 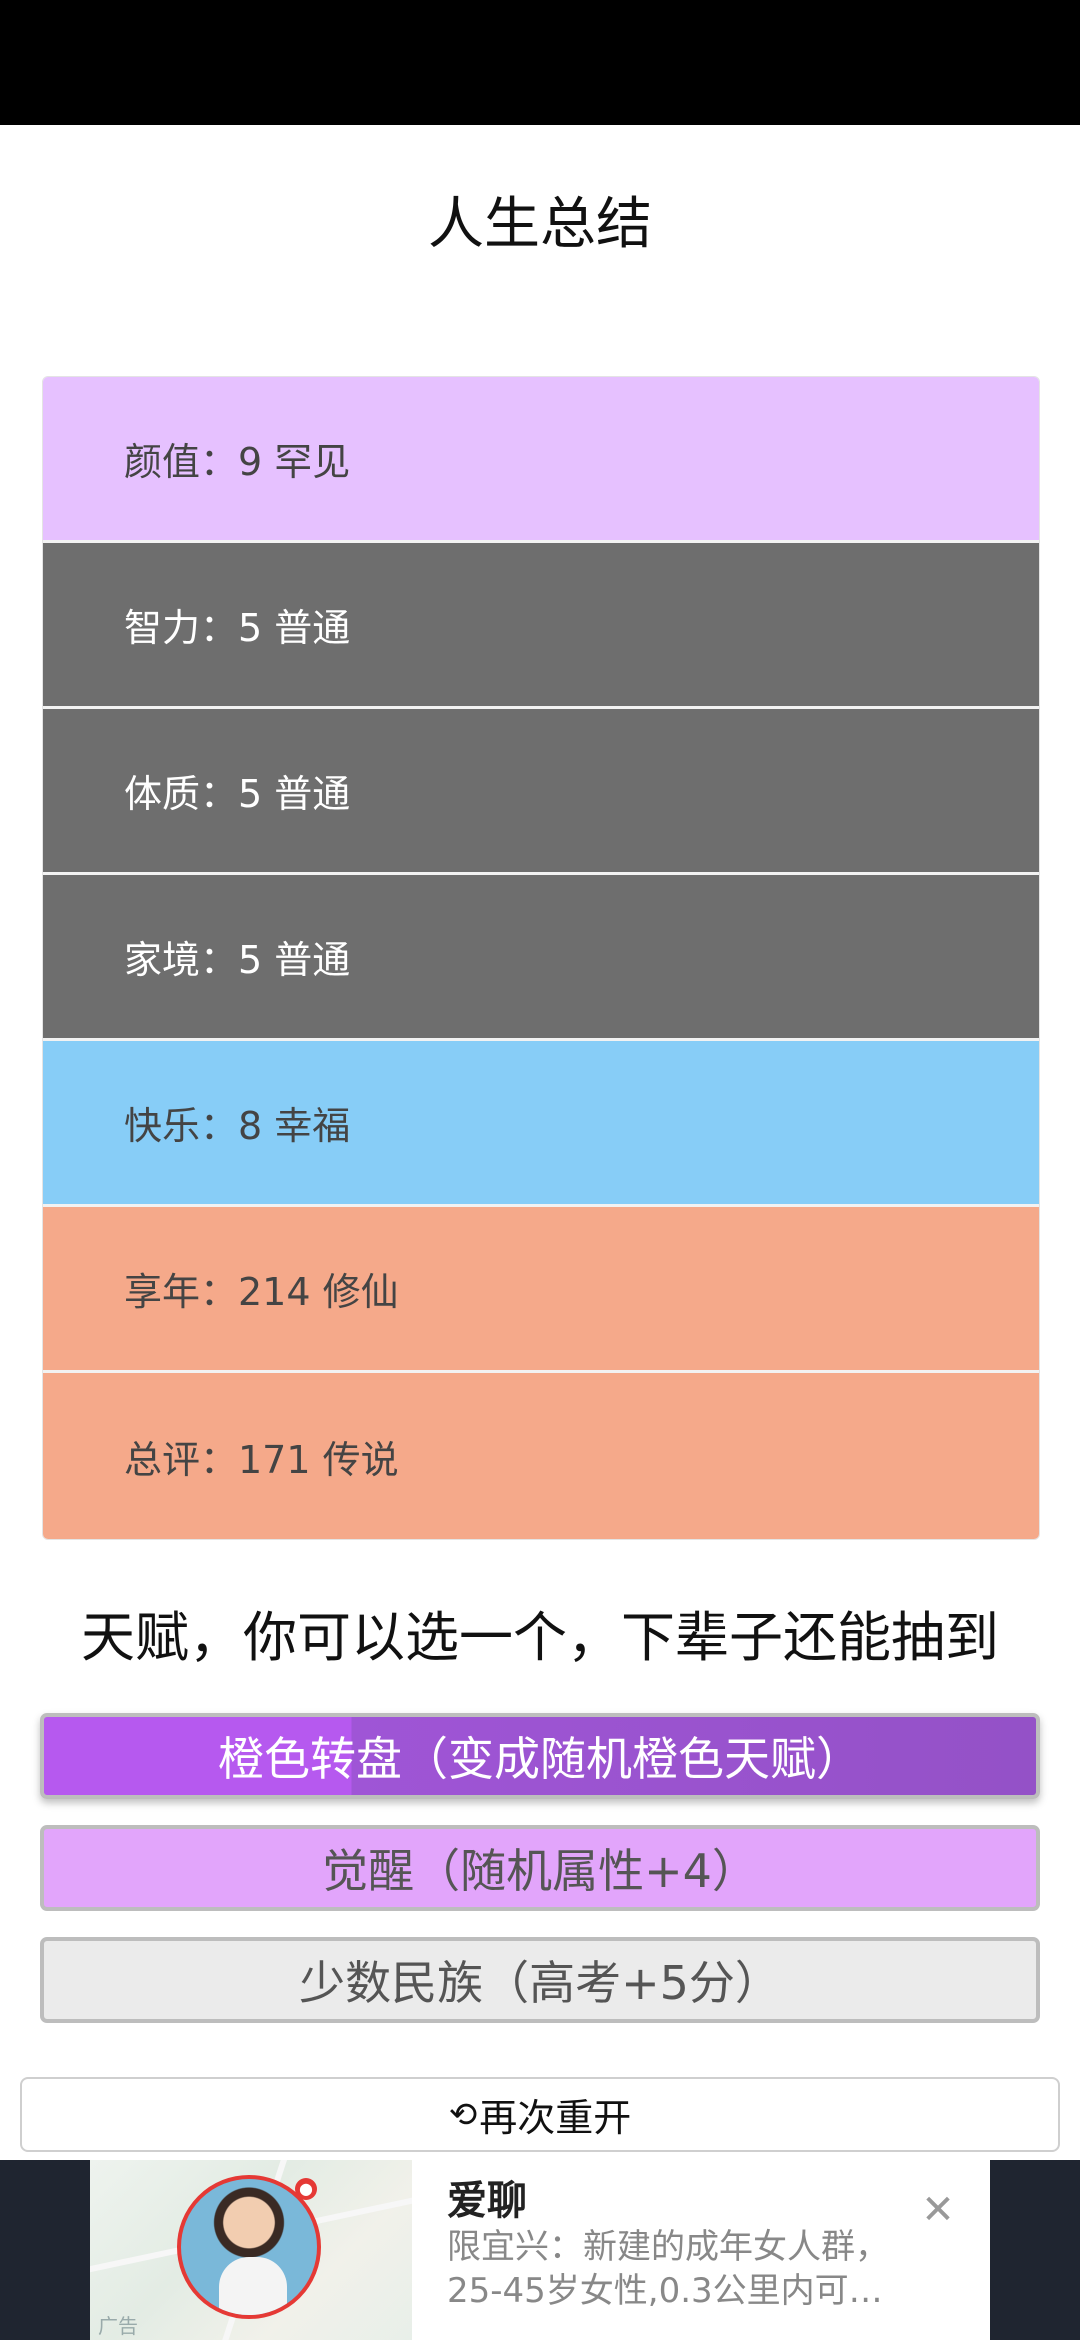 What do you see at coordinates (540, 1868) in the screenshot?
I see `talent-option-awaken: 觉醒（随机属性+4）` at bounding box center [540, 1868].